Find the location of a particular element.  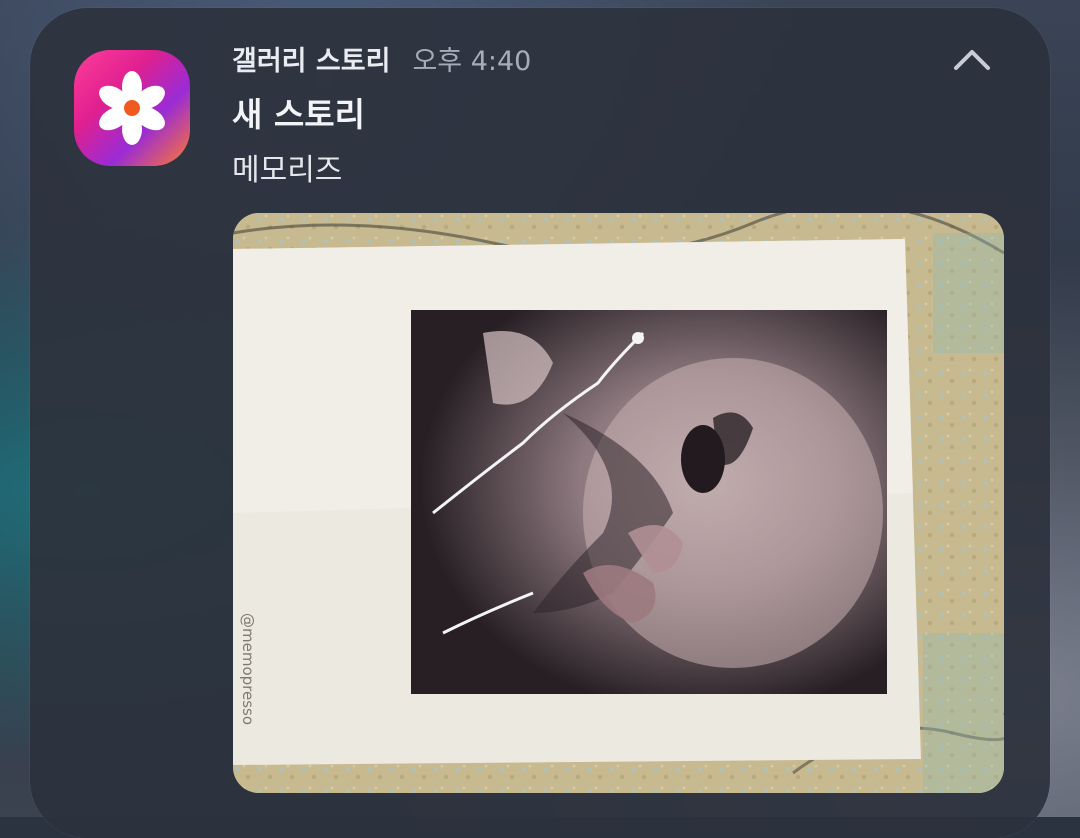

notification-subtitle: 메모리즈 is located at coordinates (287, 170).